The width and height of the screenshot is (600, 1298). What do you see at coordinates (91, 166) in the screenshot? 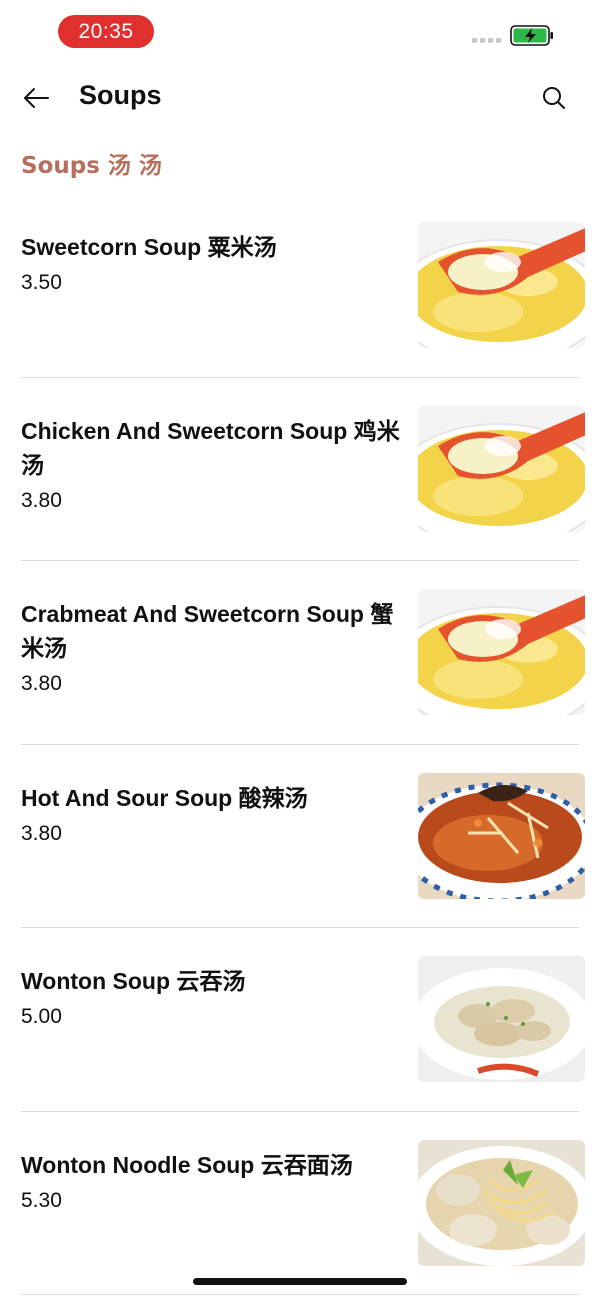
I see `section-header: Soups 汤 汤` at bounding box center [91, 166].